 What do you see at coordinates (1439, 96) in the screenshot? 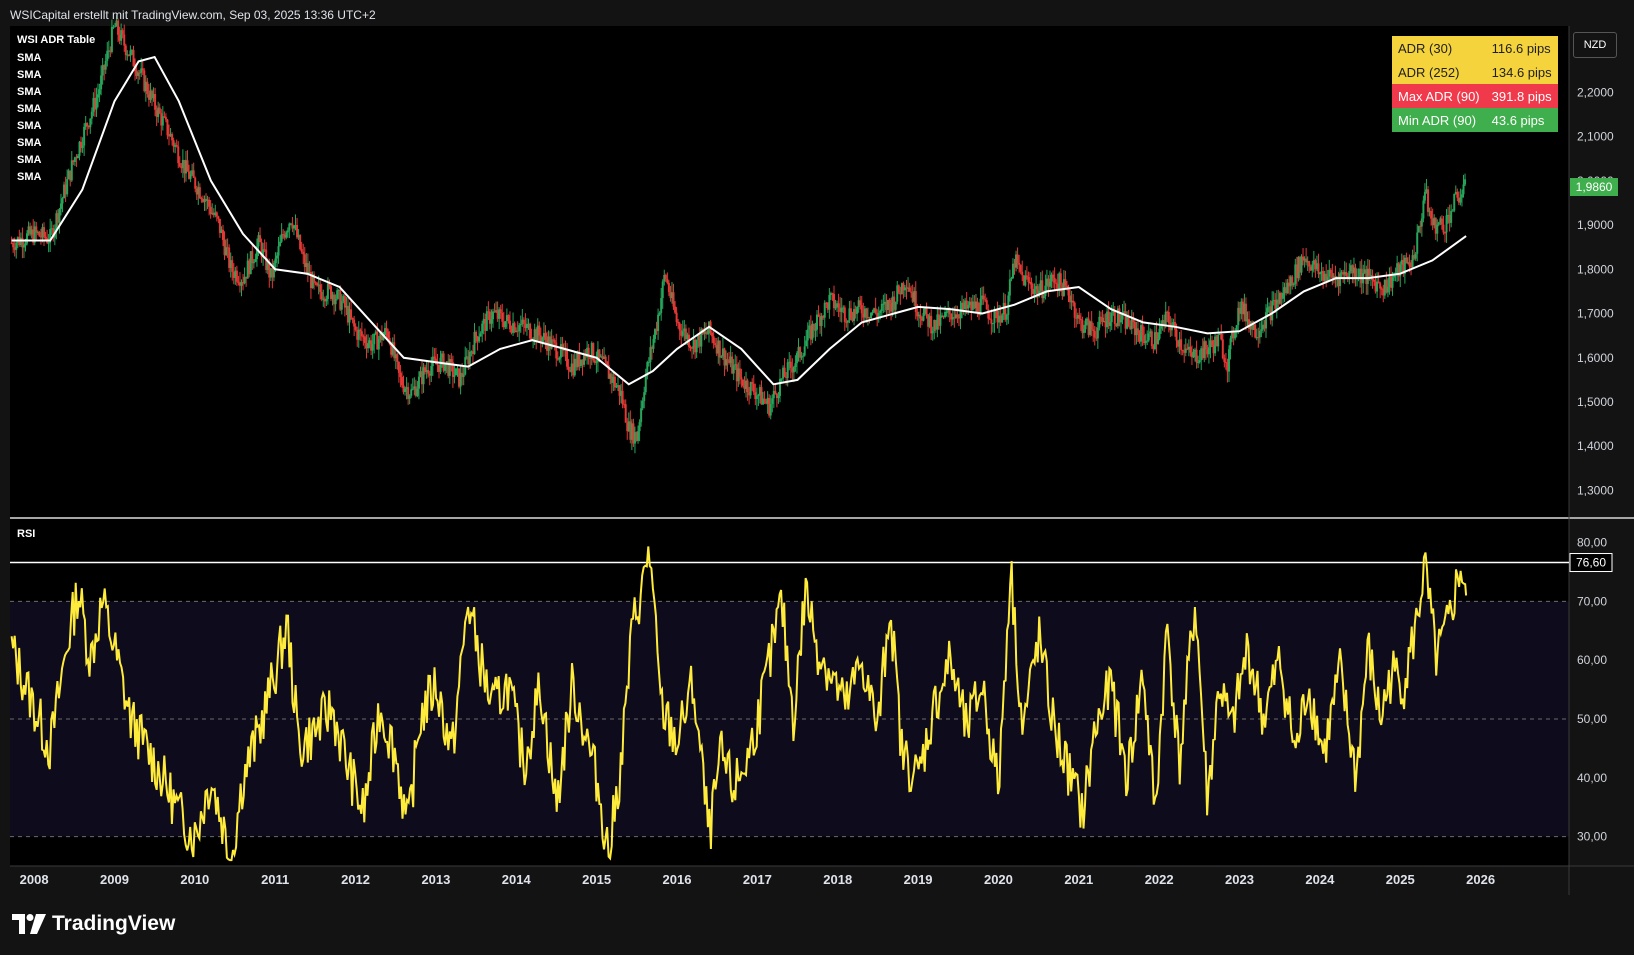
I see `max-adr-label: Max ADR (90)` at bounding box center [1439, 96].